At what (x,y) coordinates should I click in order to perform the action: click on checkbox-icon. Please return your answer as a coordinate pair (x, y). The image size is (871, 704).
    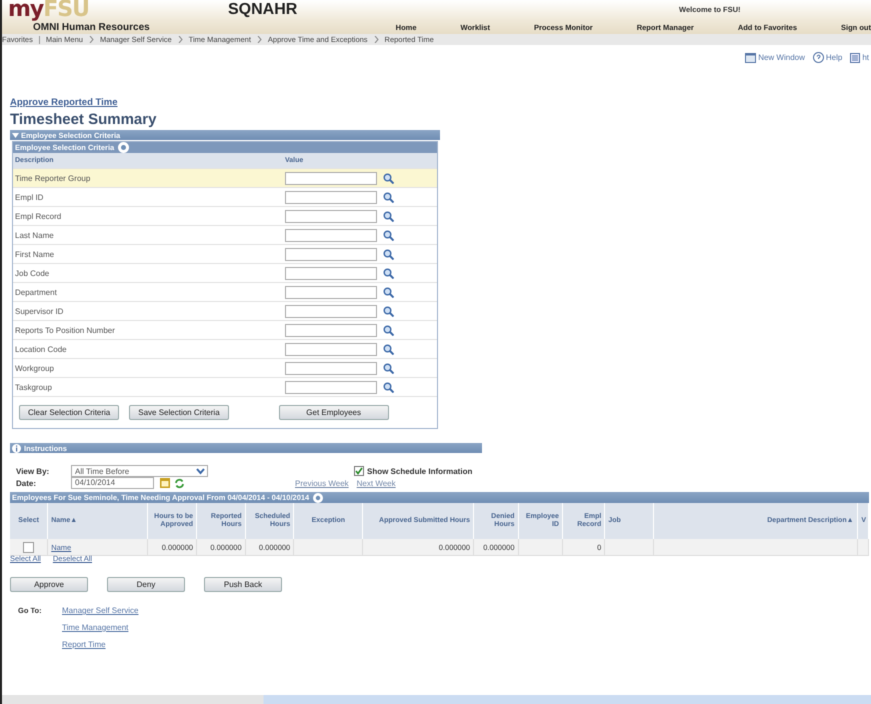
    Looking at the image, I should click on (359, 471).